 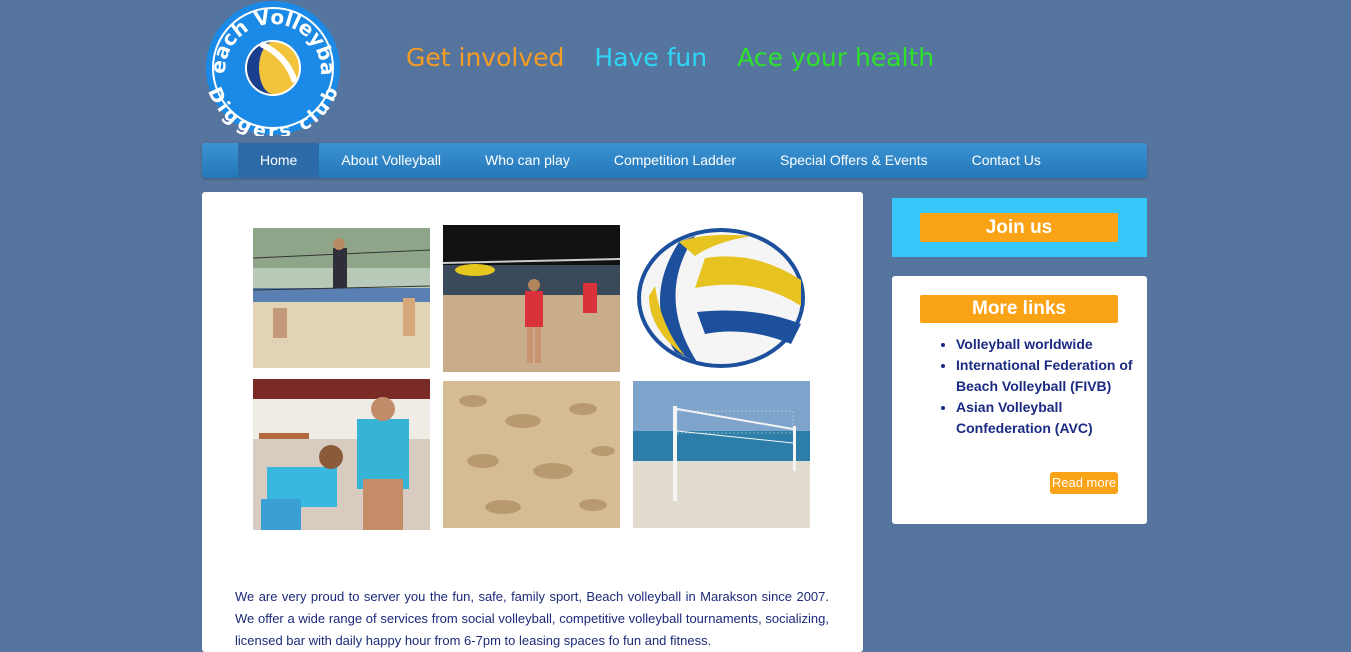 What do you see at coordinates (531, 298) in the screenshot?
I see `women-spiking-photo` at bounding box center [531, 298].